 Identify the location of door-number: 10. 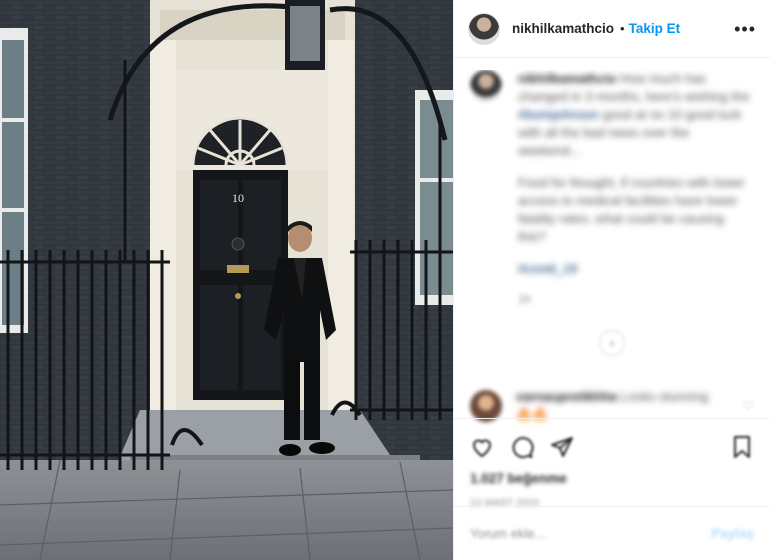
(238, 198).